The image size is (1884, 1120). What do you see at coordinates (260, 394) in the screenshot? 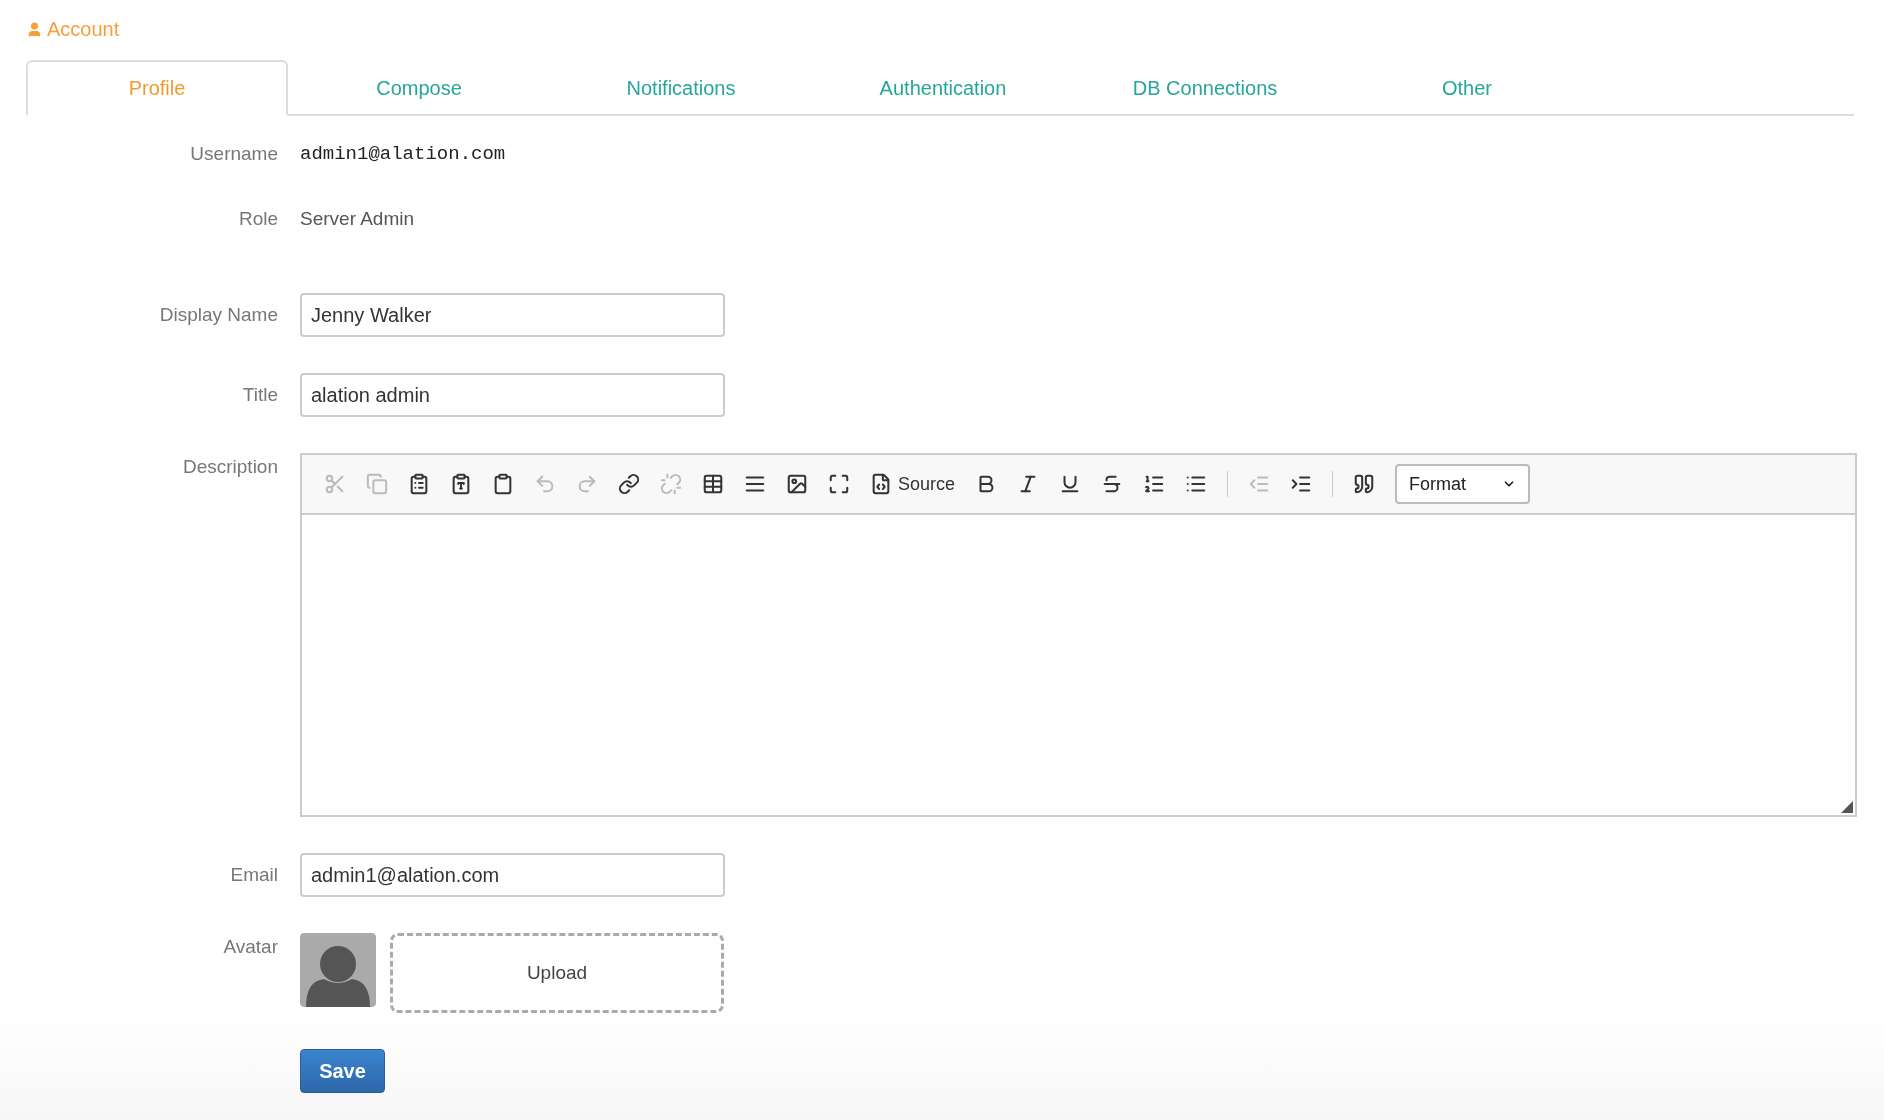
I see `field-label: Title` at bounding box center [260, 394].